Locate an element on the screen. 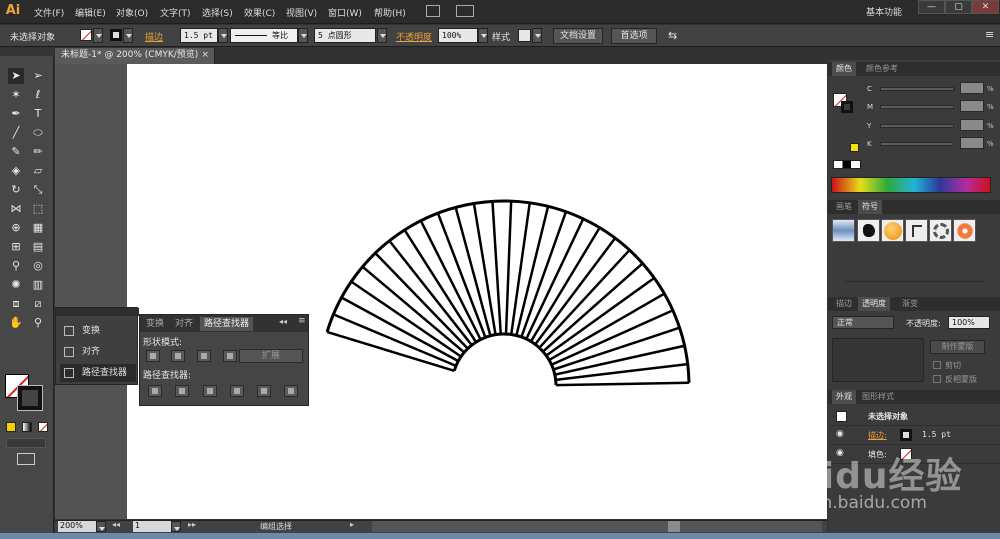  menu-file: 文件(F) is located at coordinates (49, 12).